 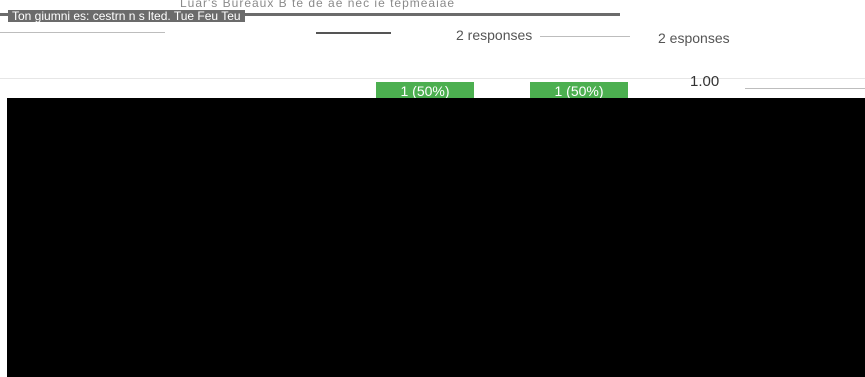 What do you see at coordinates (82, 32) in the screenshot?
I see `divider-left` at bounding box center [82, 32].